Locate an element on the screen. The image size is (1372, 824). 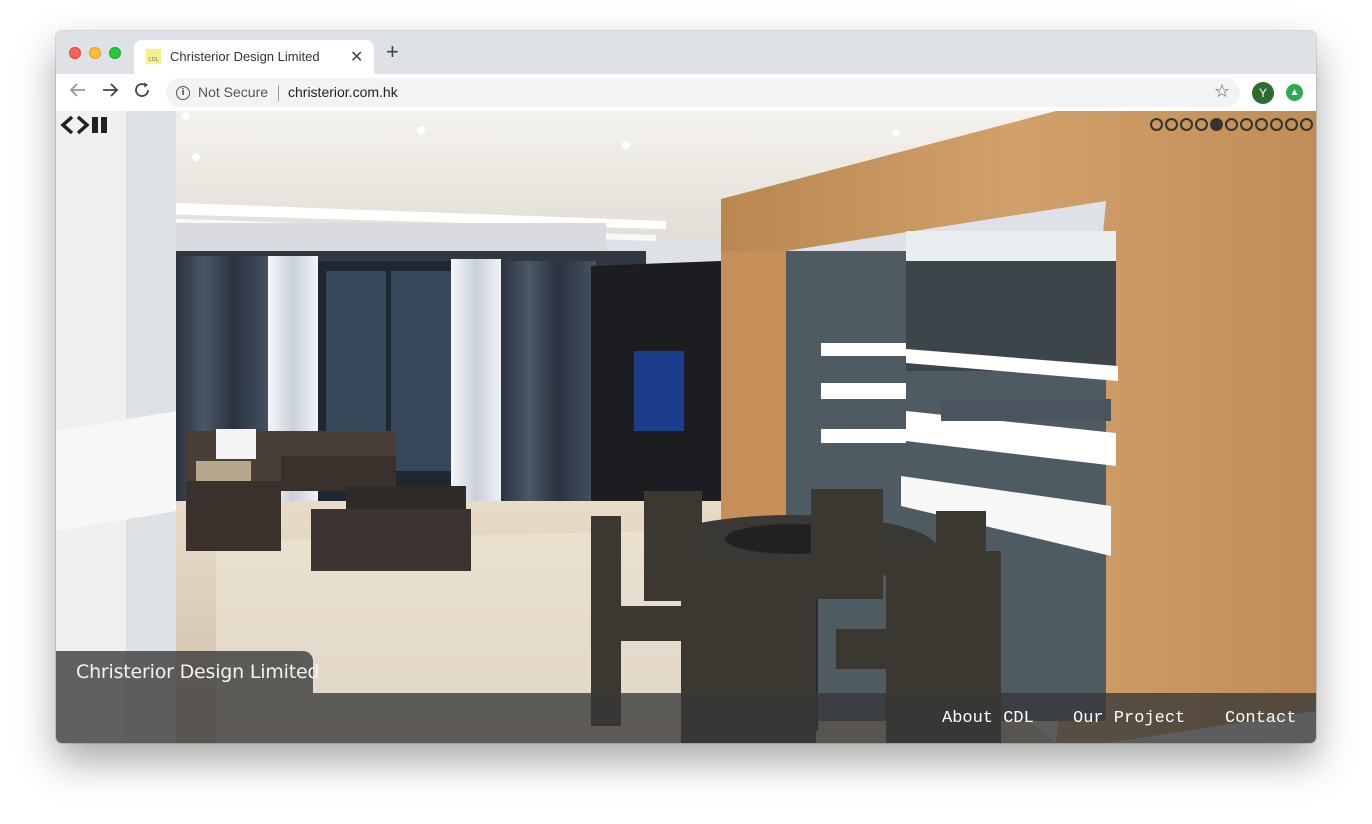
new-tab-button: + is located at coordinates (392, 52).